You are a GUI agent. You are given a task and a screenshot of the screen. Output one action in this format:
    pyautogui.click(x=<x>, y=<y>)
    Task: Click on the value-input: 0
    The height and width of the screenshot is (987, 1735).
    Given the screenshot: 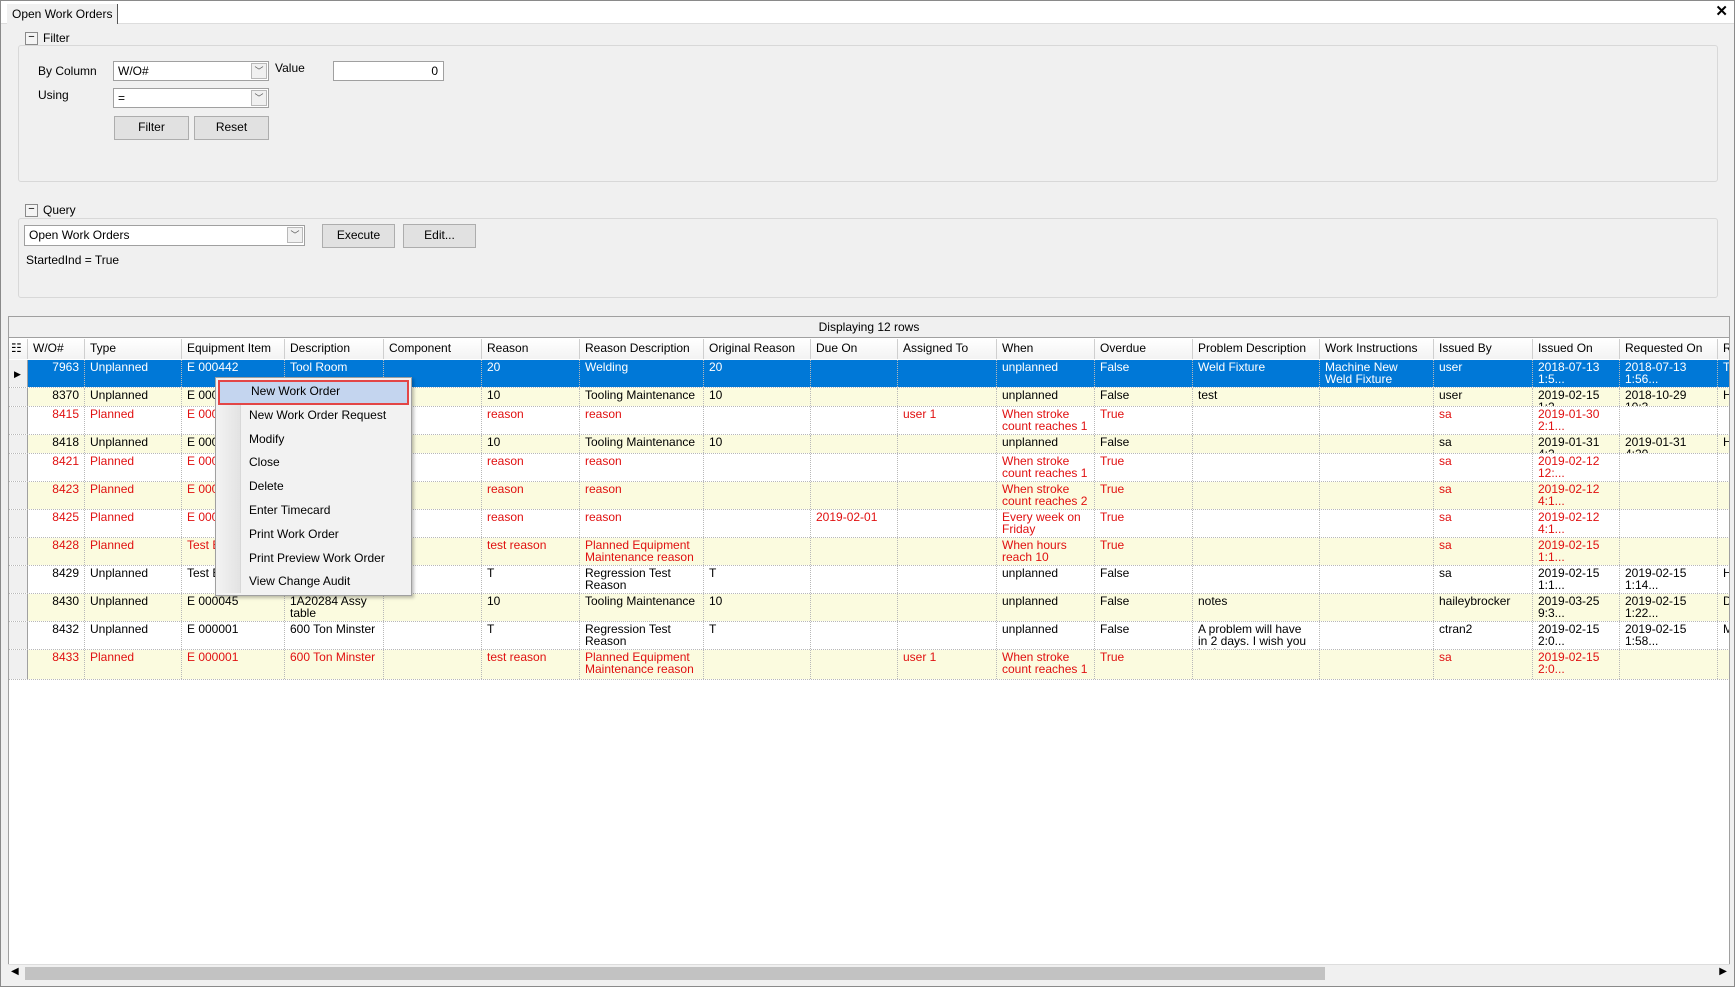 What is the action you would take?
    pyautogui.click(x=388, y=71)
    